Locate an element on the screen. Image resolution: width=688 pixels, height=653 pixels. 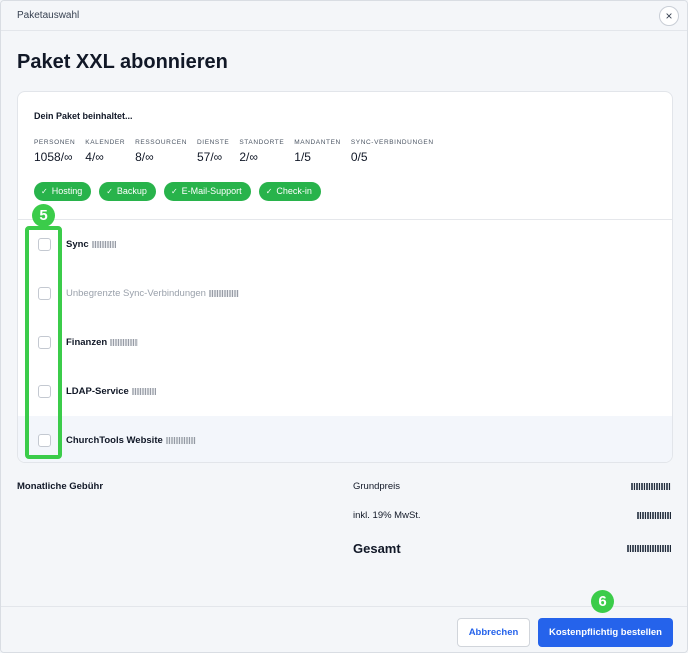
close-icon: × is located at coordinates (669, 16).